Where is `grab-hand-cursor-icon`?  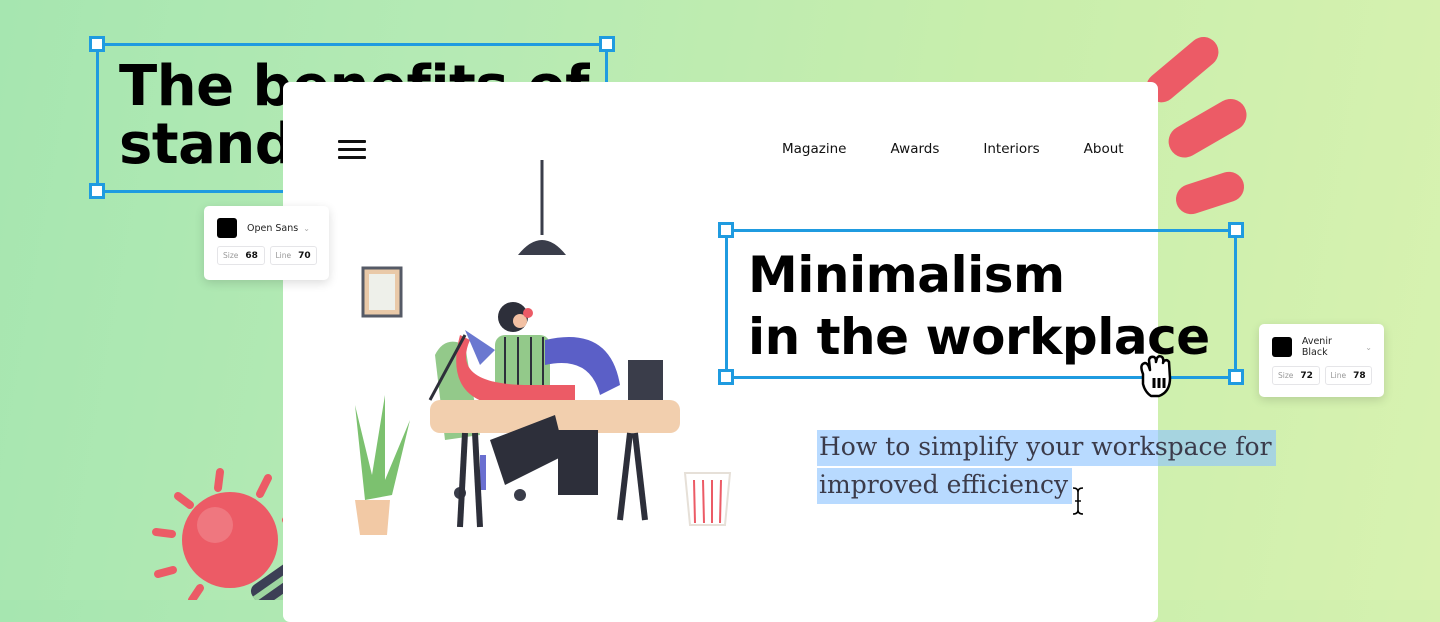 grab-hand-cursor-icon is located at coordinates (1156, 376).